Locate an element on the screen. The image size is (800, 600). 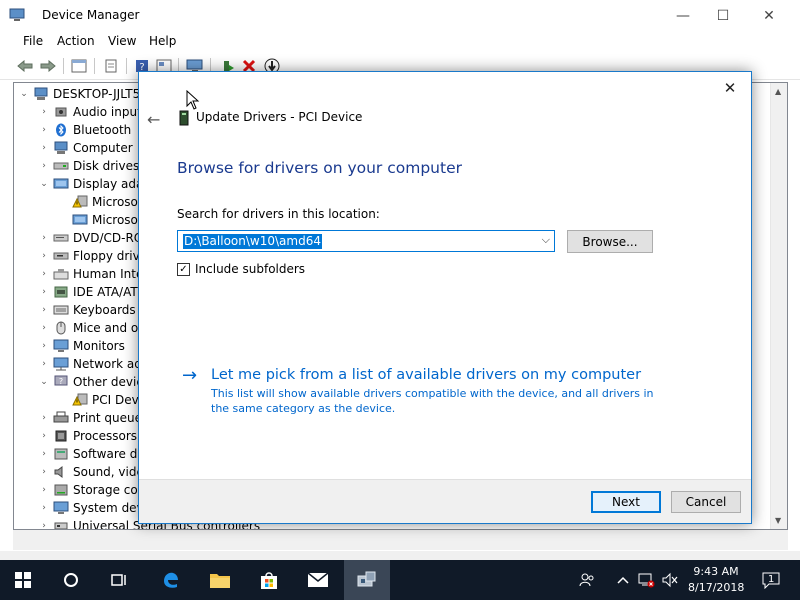
properties-icon is located at coordinates (79, 66).